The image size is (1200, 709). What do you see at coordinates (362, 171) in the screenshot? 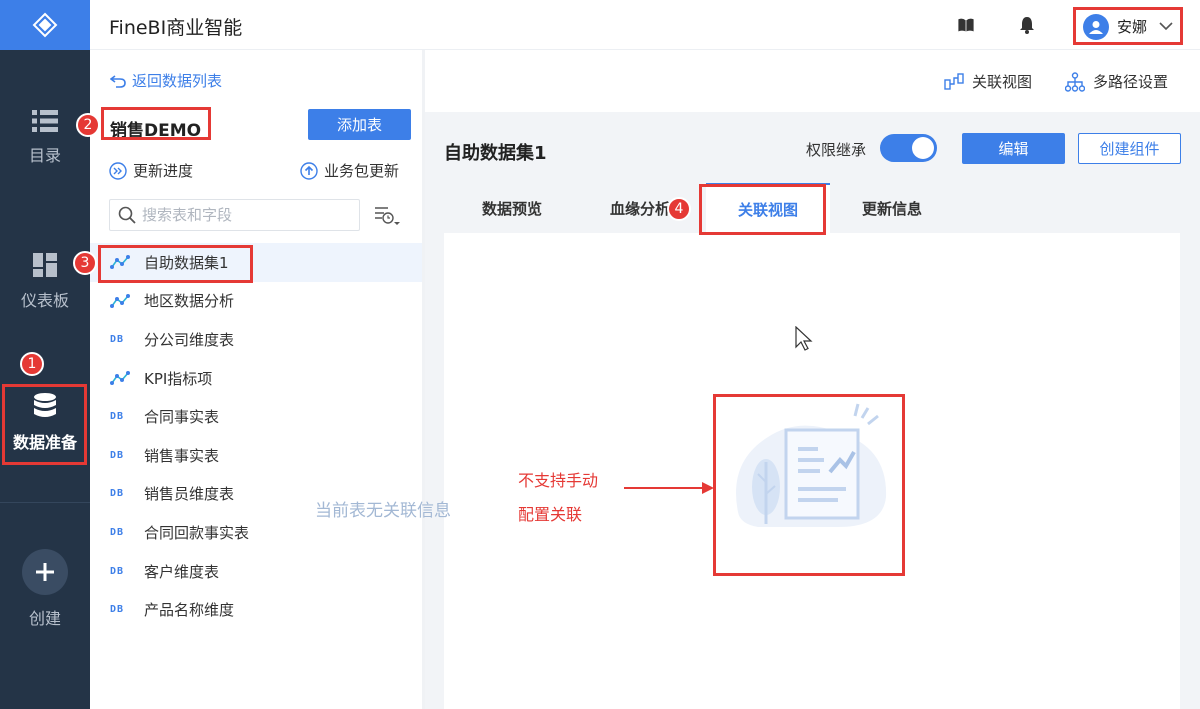
I see `package-update-label: 业务包更新` at bounding box center [362, 171].